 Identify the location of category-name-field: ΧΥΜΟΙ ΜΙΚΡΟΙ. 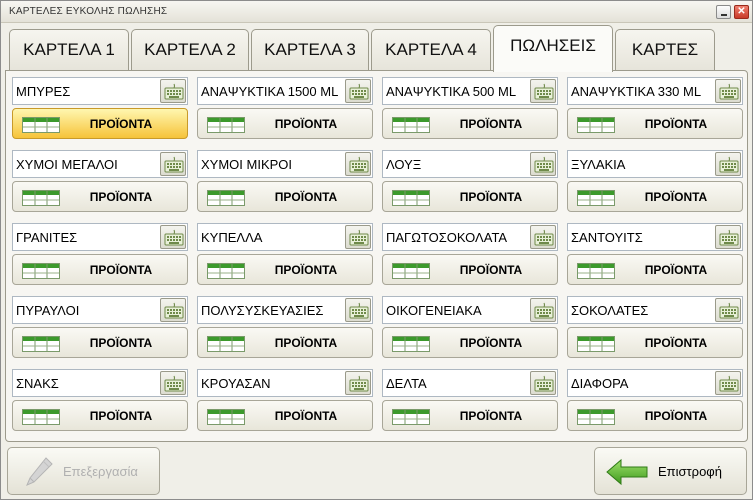
(285, 164).